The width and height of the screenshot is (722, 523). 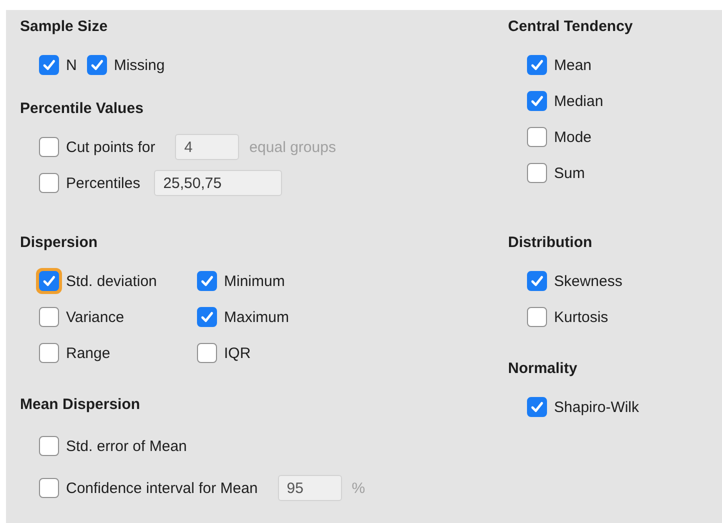 I want to click on checkbox-label: N, so click(x=71, y=65).